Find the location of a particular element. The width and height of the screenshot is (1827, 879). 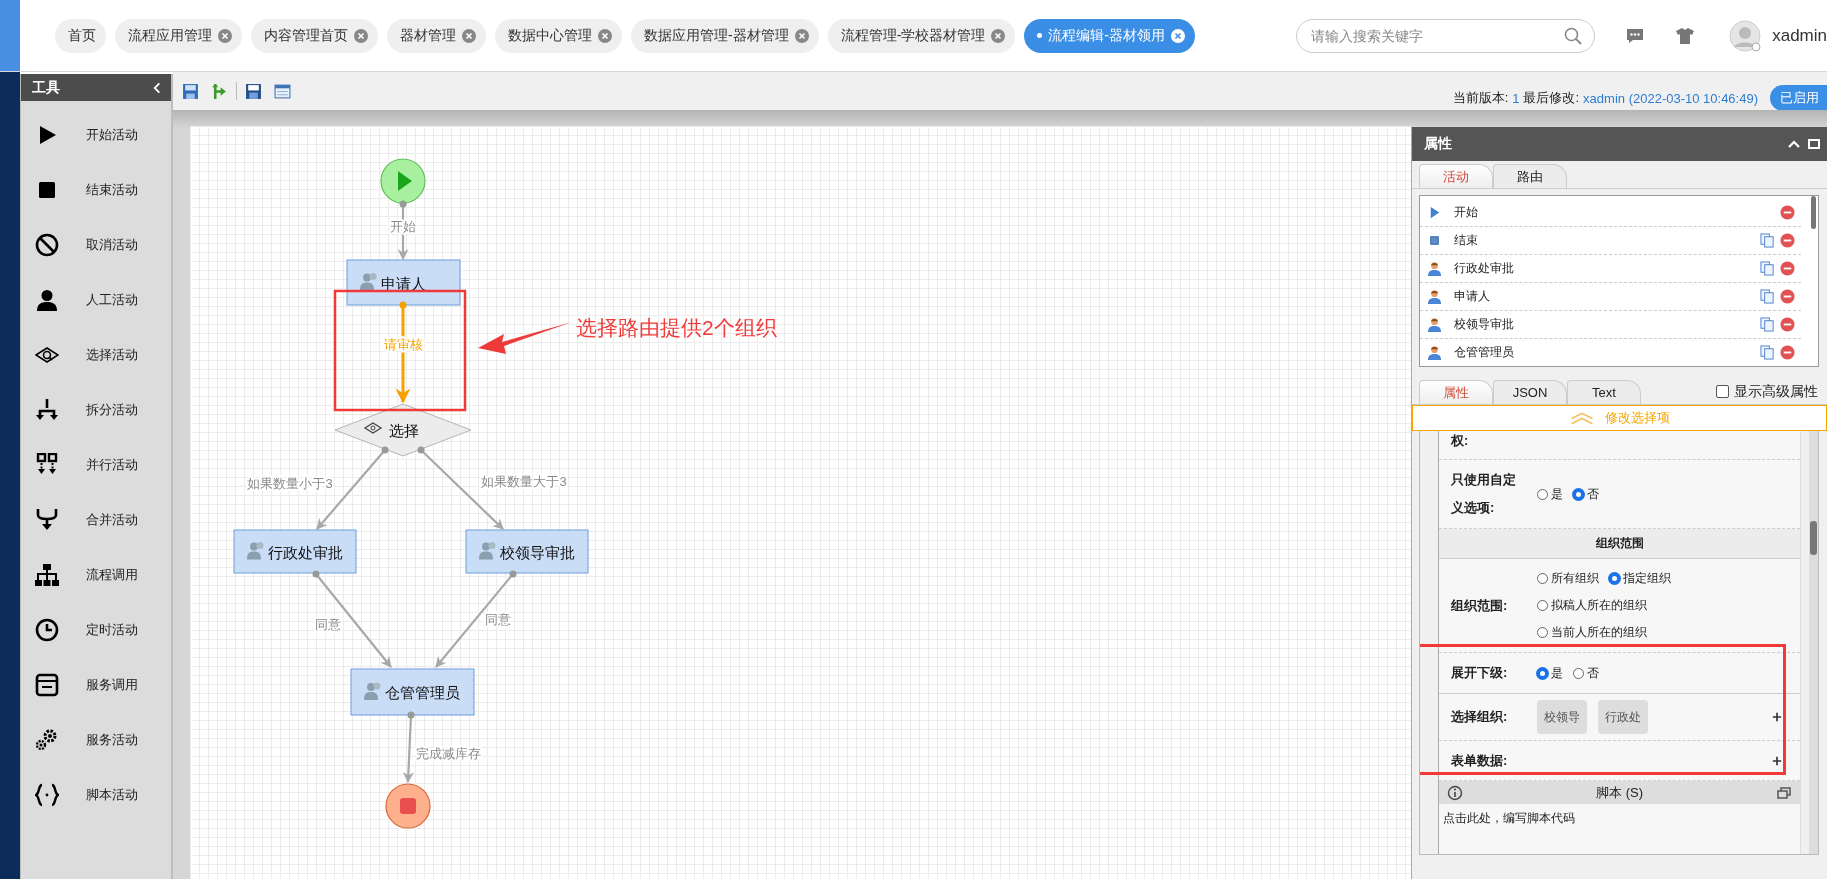

org-chip: 校领导 is located at coordinates (1562, 717).